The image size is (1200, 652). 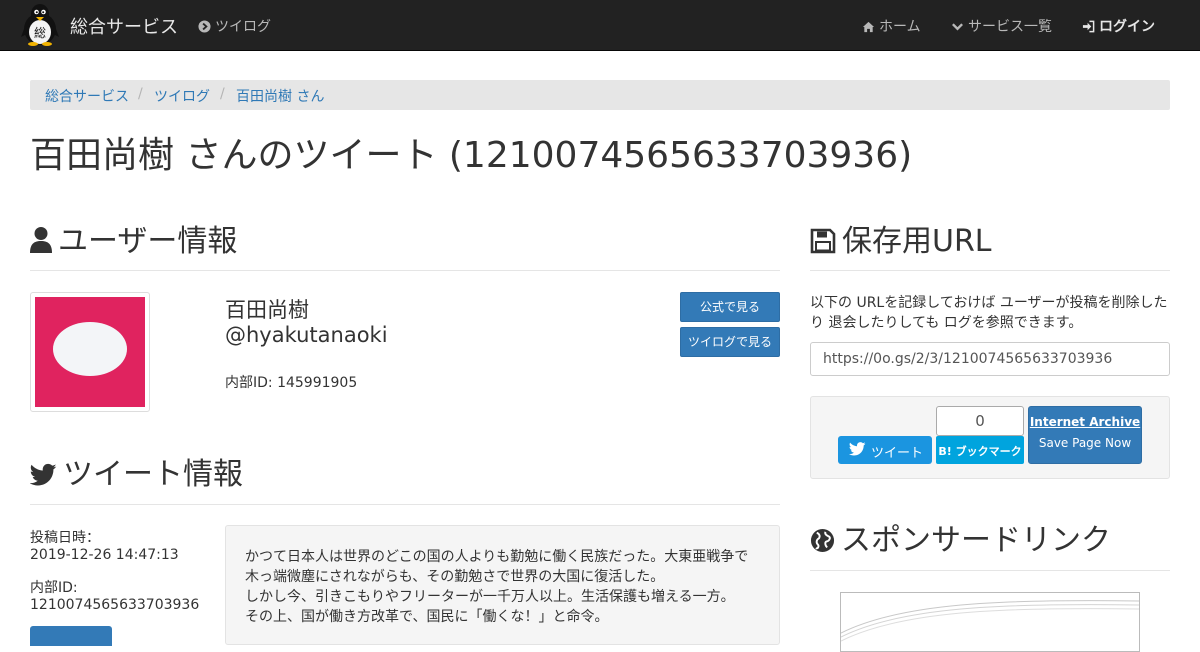 I want to click on nav-tsuilog-link: ツイログ, so click(x=234, y=26).